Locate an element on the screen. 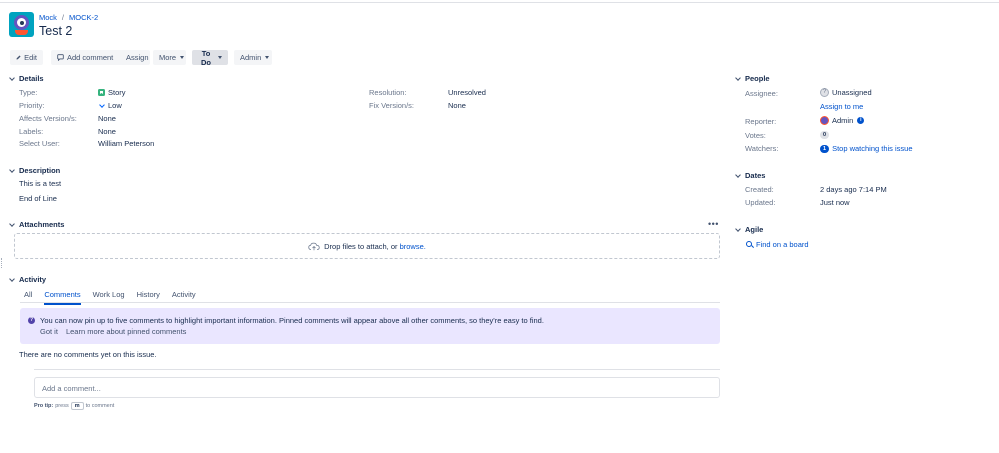 The image size is (999, 453). pencil-icon is located at coordinates (18, 57).